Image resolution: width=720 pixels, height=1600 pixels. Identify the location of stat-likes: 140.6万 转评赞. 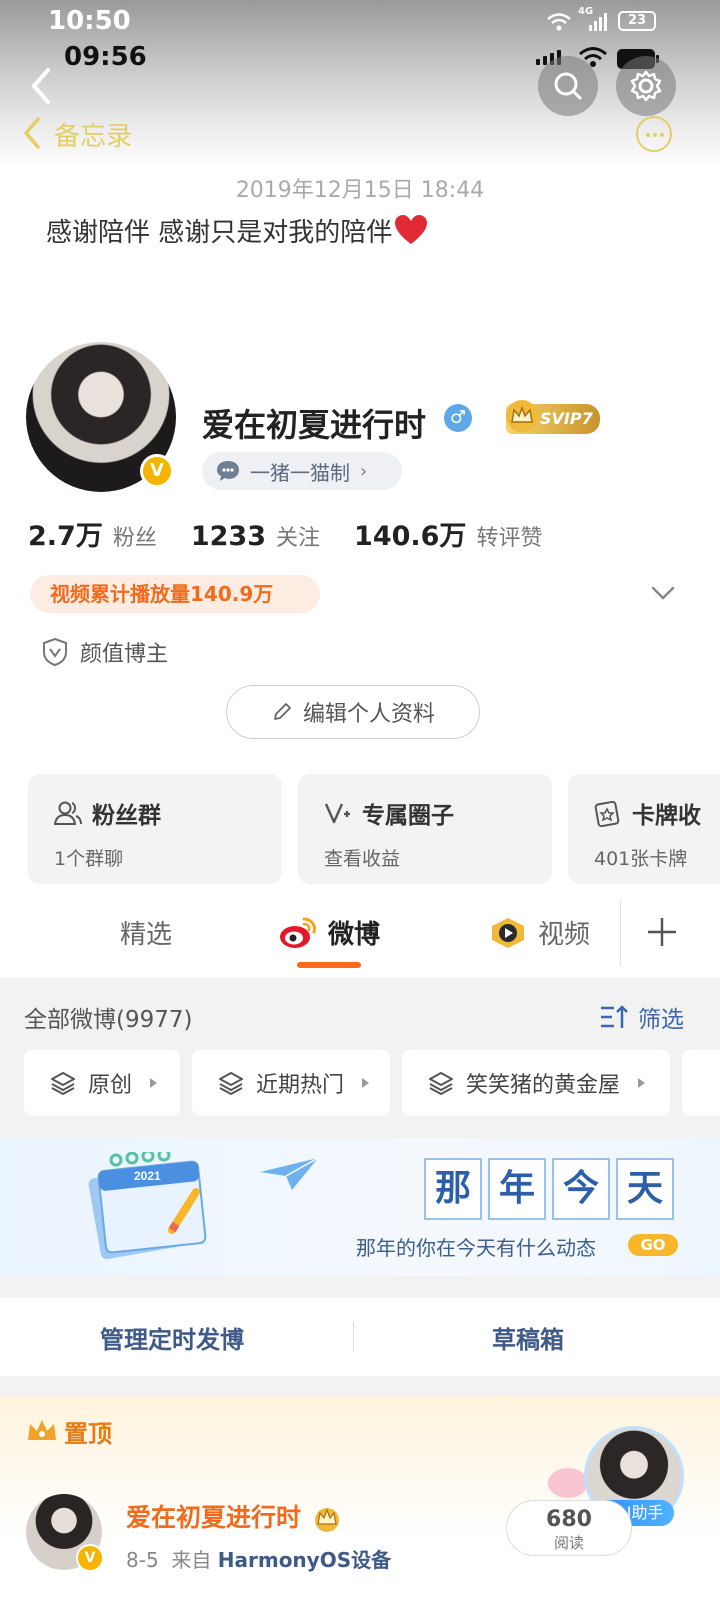
(448, 533).